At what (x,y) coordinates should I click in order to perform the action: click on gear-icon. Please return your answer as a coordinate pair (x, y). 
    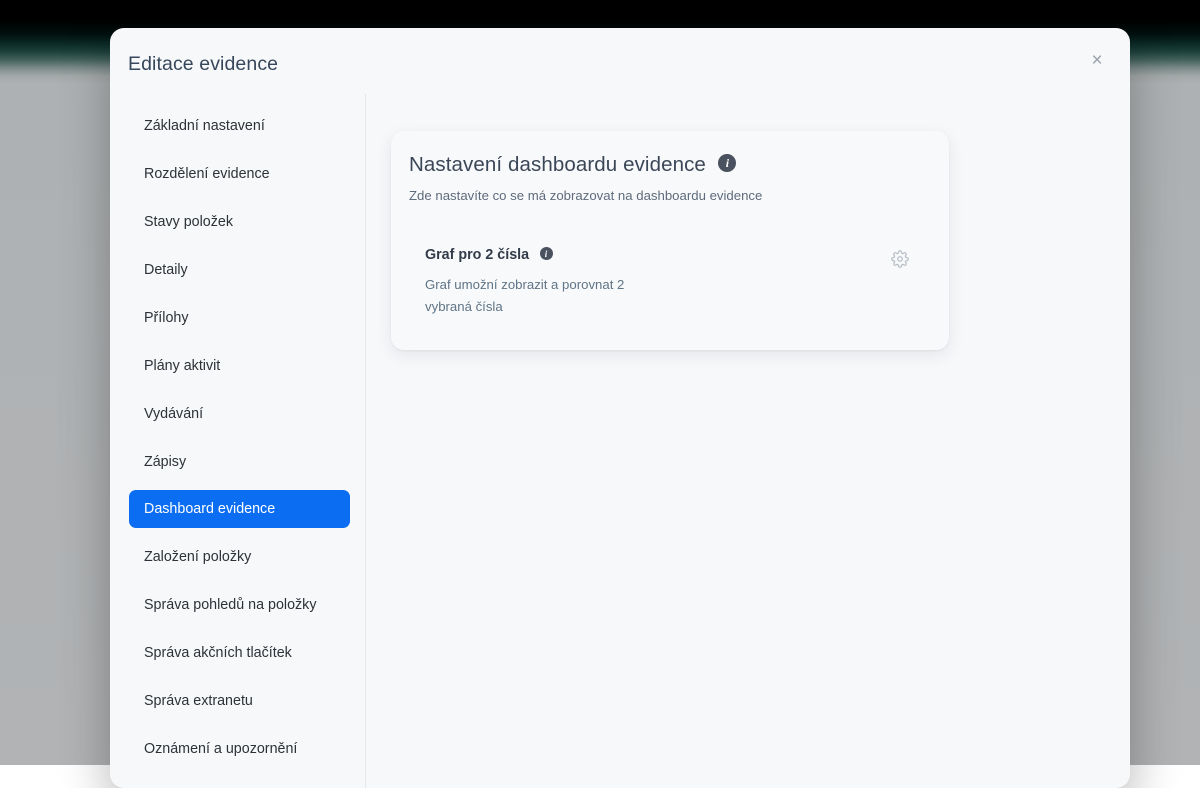
    Looking at the image, I should click on (900, 259).